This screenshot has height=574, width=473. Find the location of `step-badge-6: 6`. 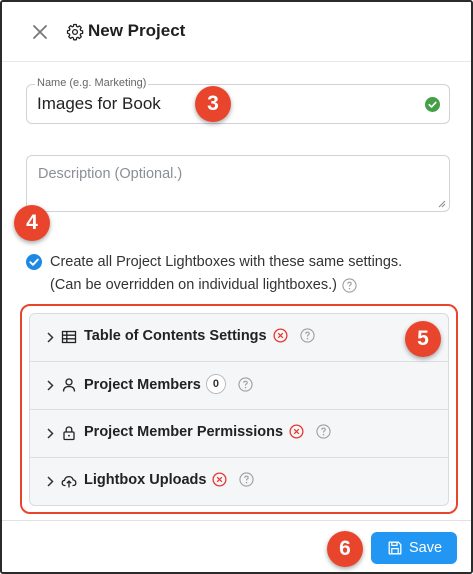

step-badge-6: 6 is located at coordinates (345, 549).